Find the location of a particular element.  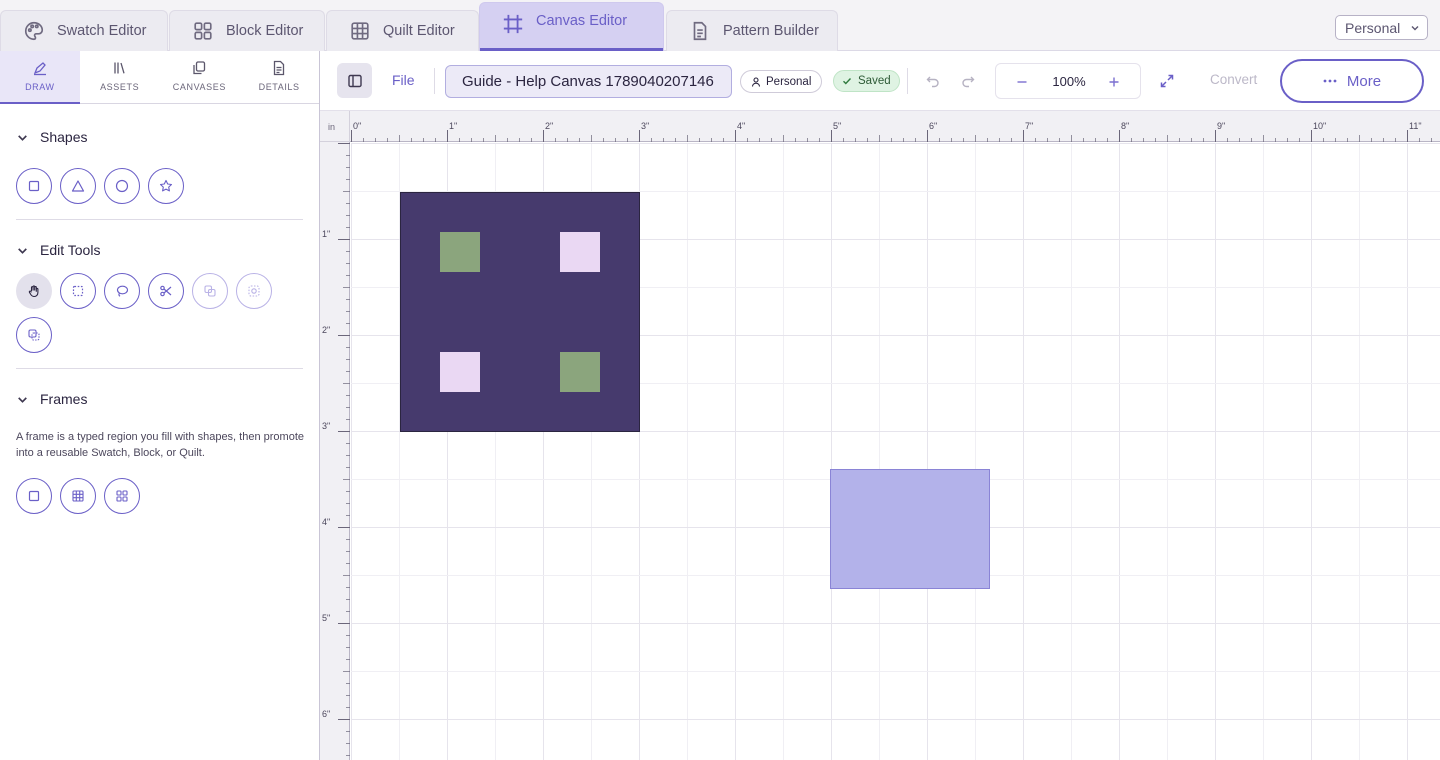

tab-canvas-editor: Canvas Editor is located at coordinates (571, 26).